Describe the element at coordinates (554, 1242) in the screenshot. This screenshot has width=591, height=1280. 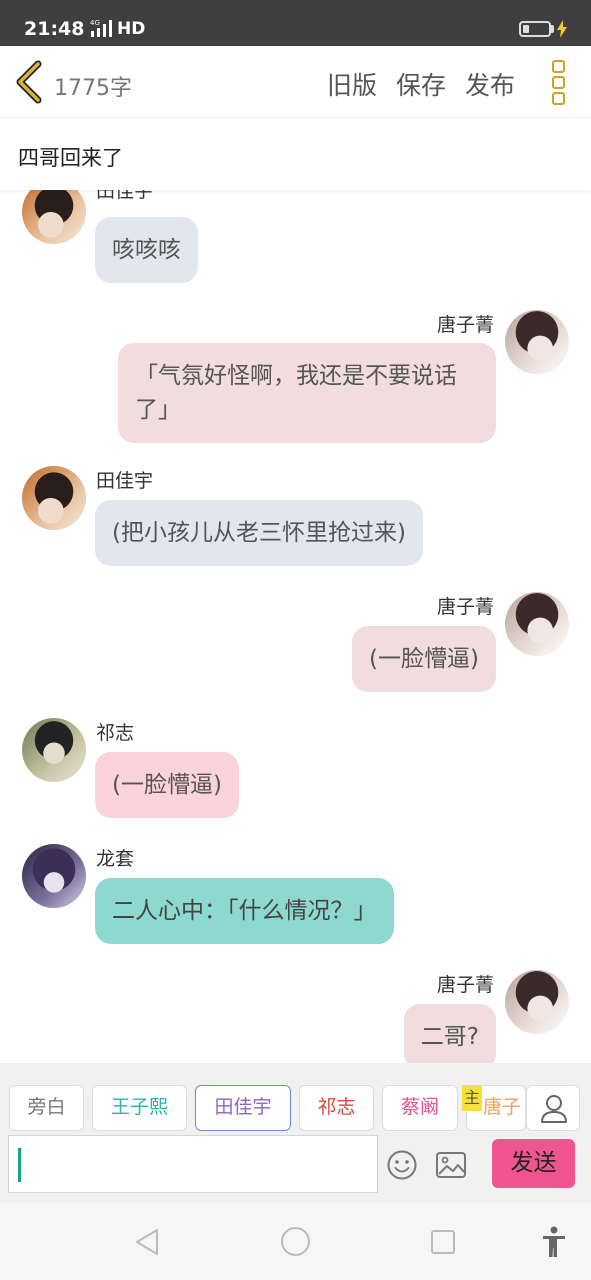
I see `accessibility-icon` at that location.